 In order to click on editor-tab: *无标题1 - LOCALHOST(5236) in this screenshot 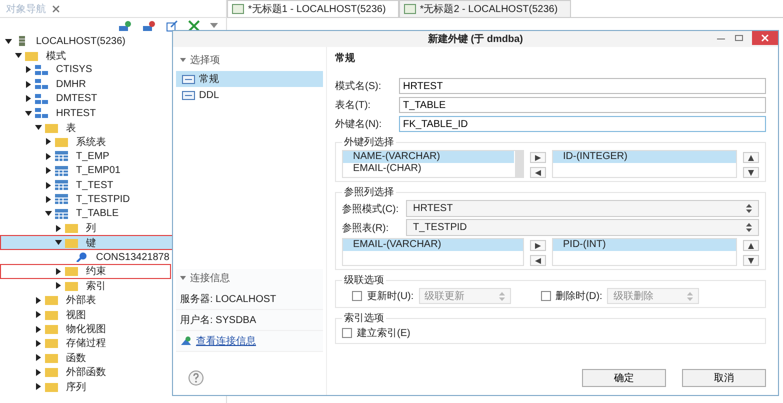, I will do `click(313, 8)`.